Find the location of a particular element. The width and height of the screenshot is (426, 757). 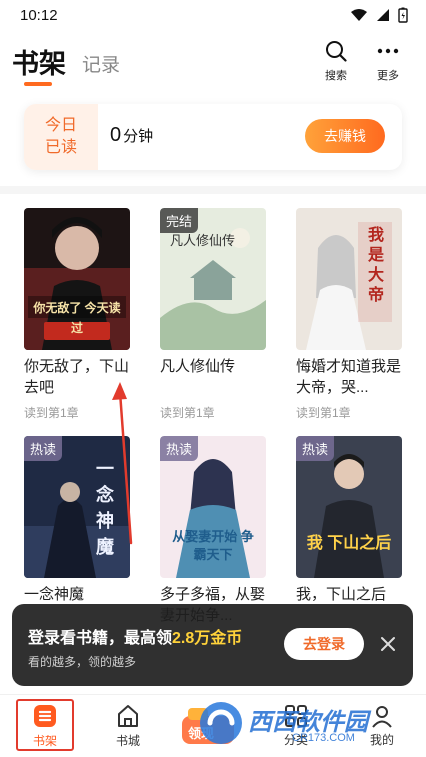

book-cover: 热读 从娶妻开始 争霸天下 is located at coordinates (213, 507).